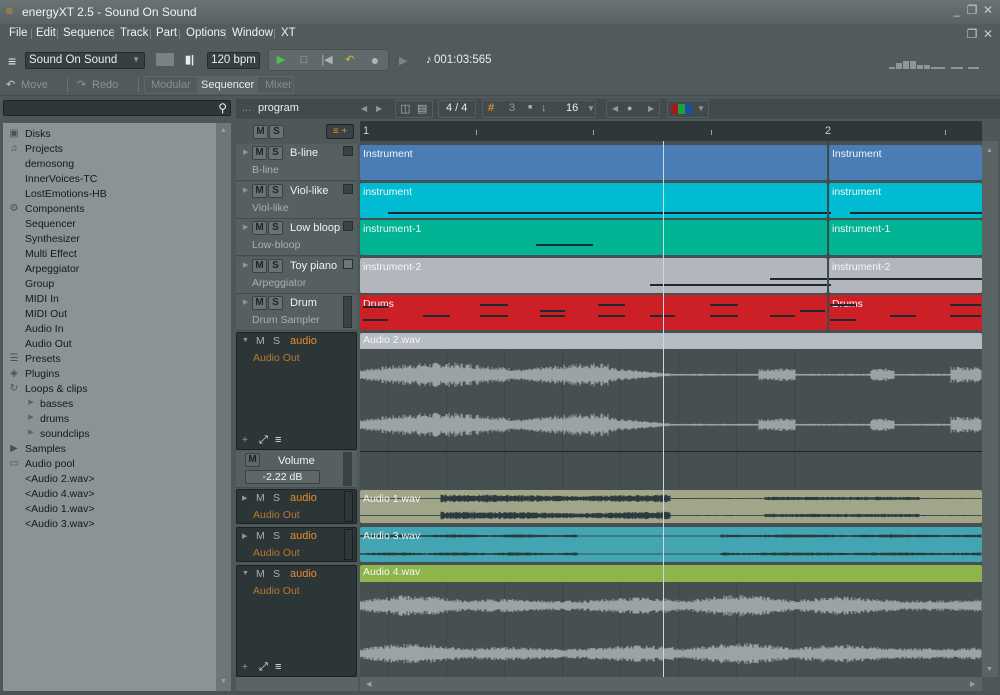  What do you see at coordinates (972, 684) in the screenshot?
I see `scroll-right-icon: ▶` at bounding box center [972, 684].